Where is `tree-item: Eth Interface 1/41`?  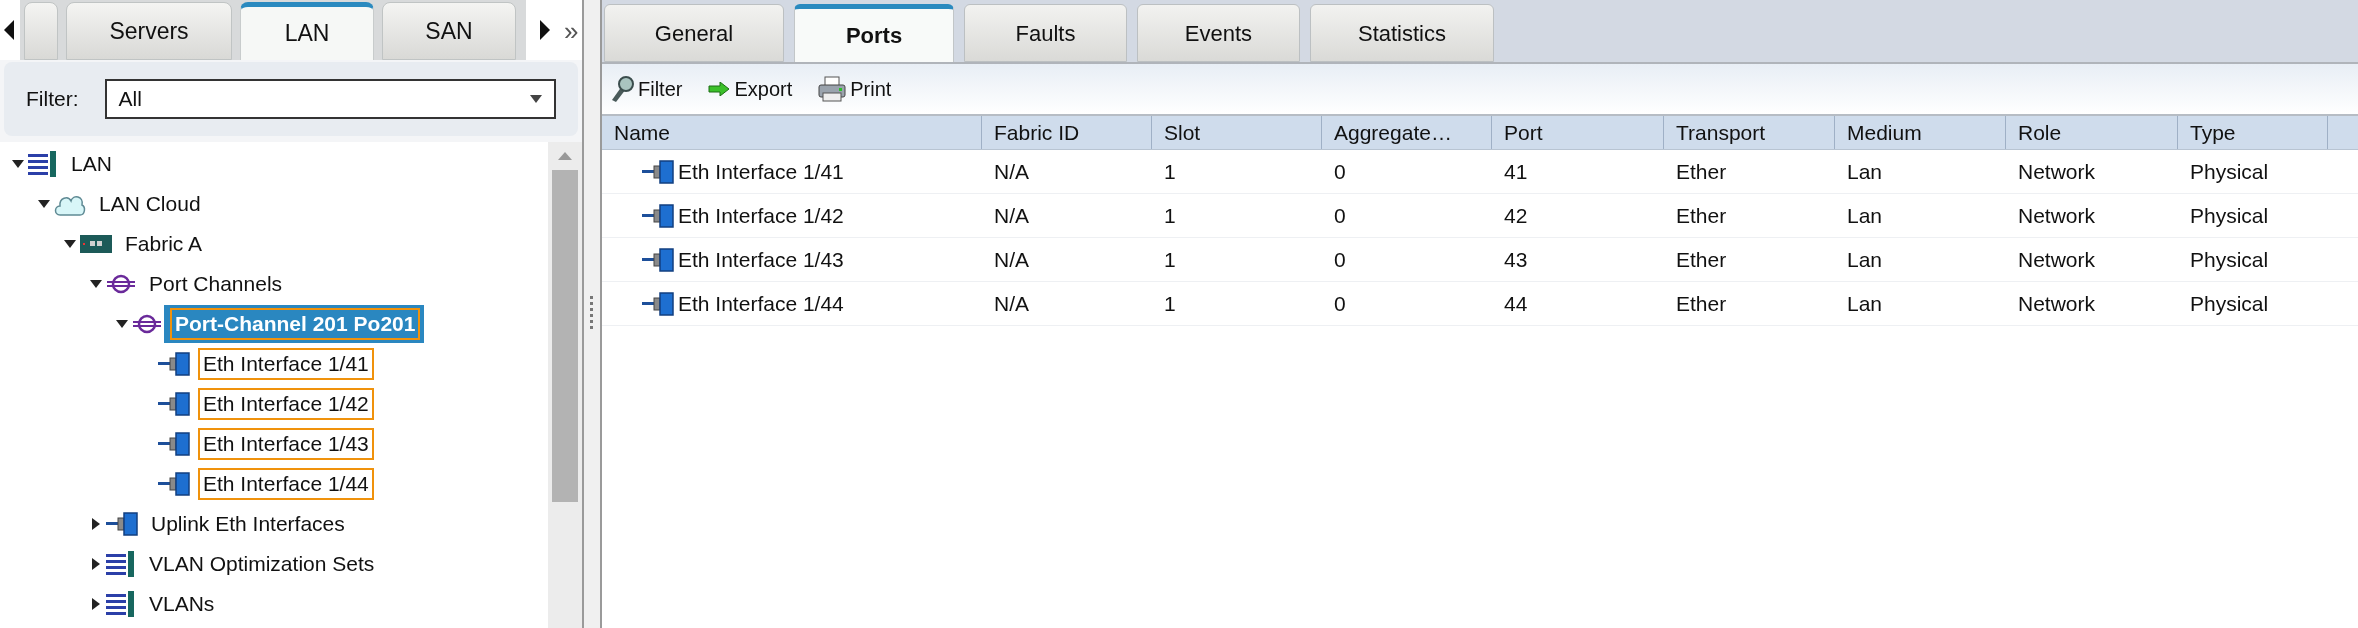 tree-item: Eth Interface 1/41 is located at coordinates (286, 364).